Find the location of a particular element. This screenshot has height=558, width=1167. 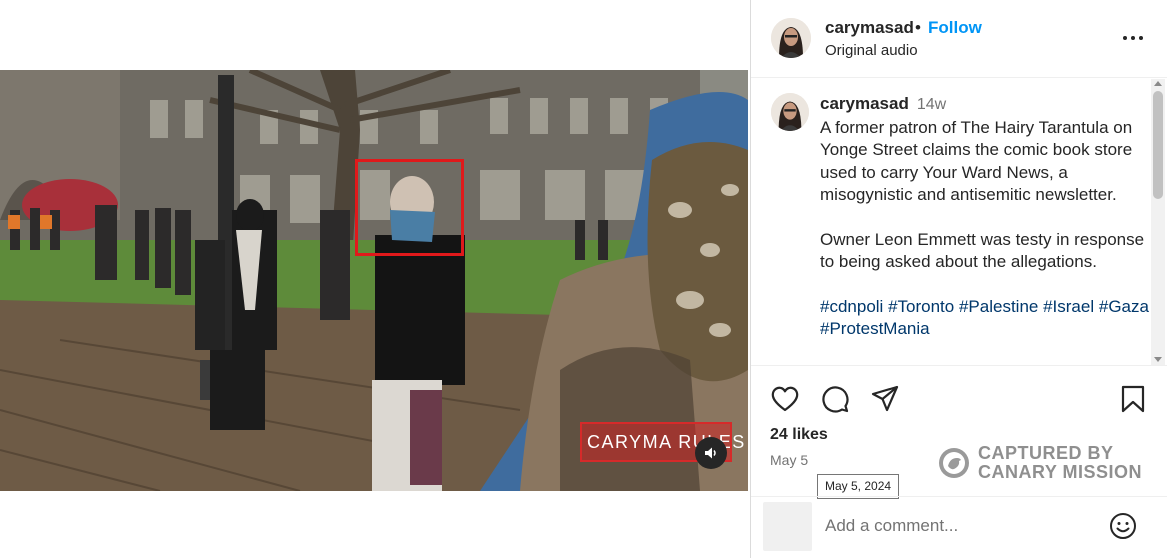

likes-count: 24 likes is located at coordinates (799, 435).